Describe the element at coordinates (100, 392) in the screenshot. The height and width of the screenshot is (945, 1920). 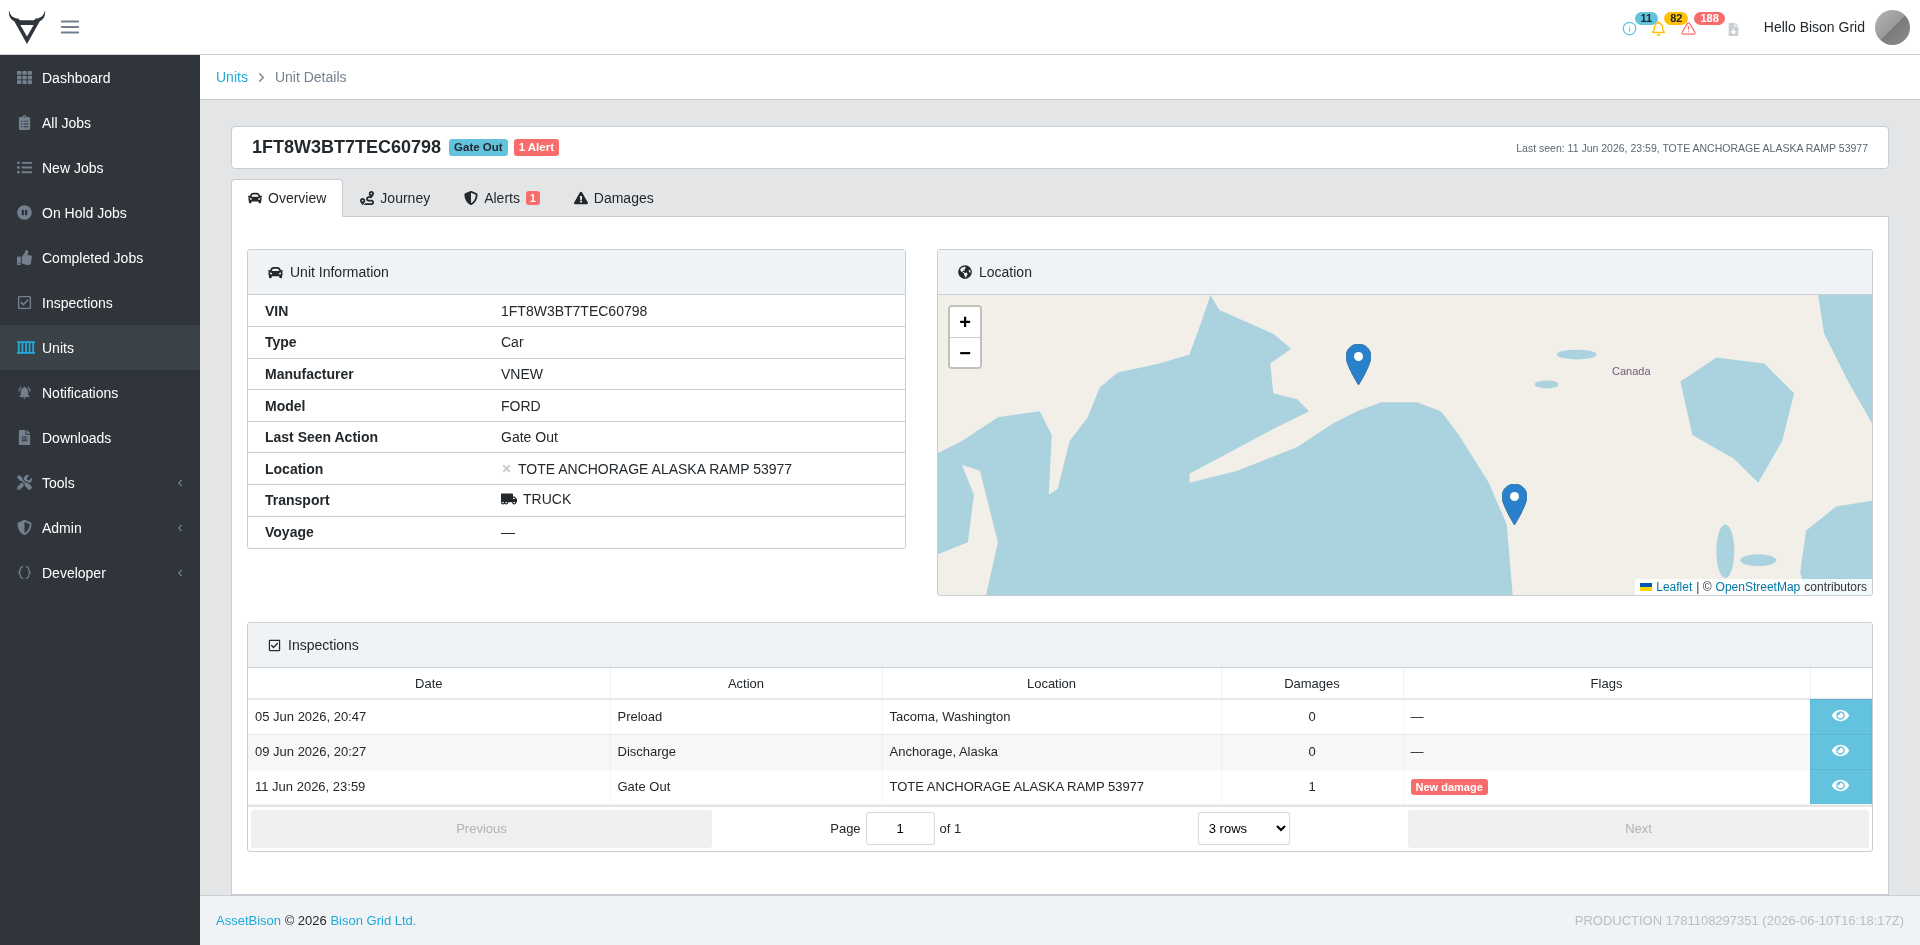
I see `sidebar-item: Notifications` at that location.